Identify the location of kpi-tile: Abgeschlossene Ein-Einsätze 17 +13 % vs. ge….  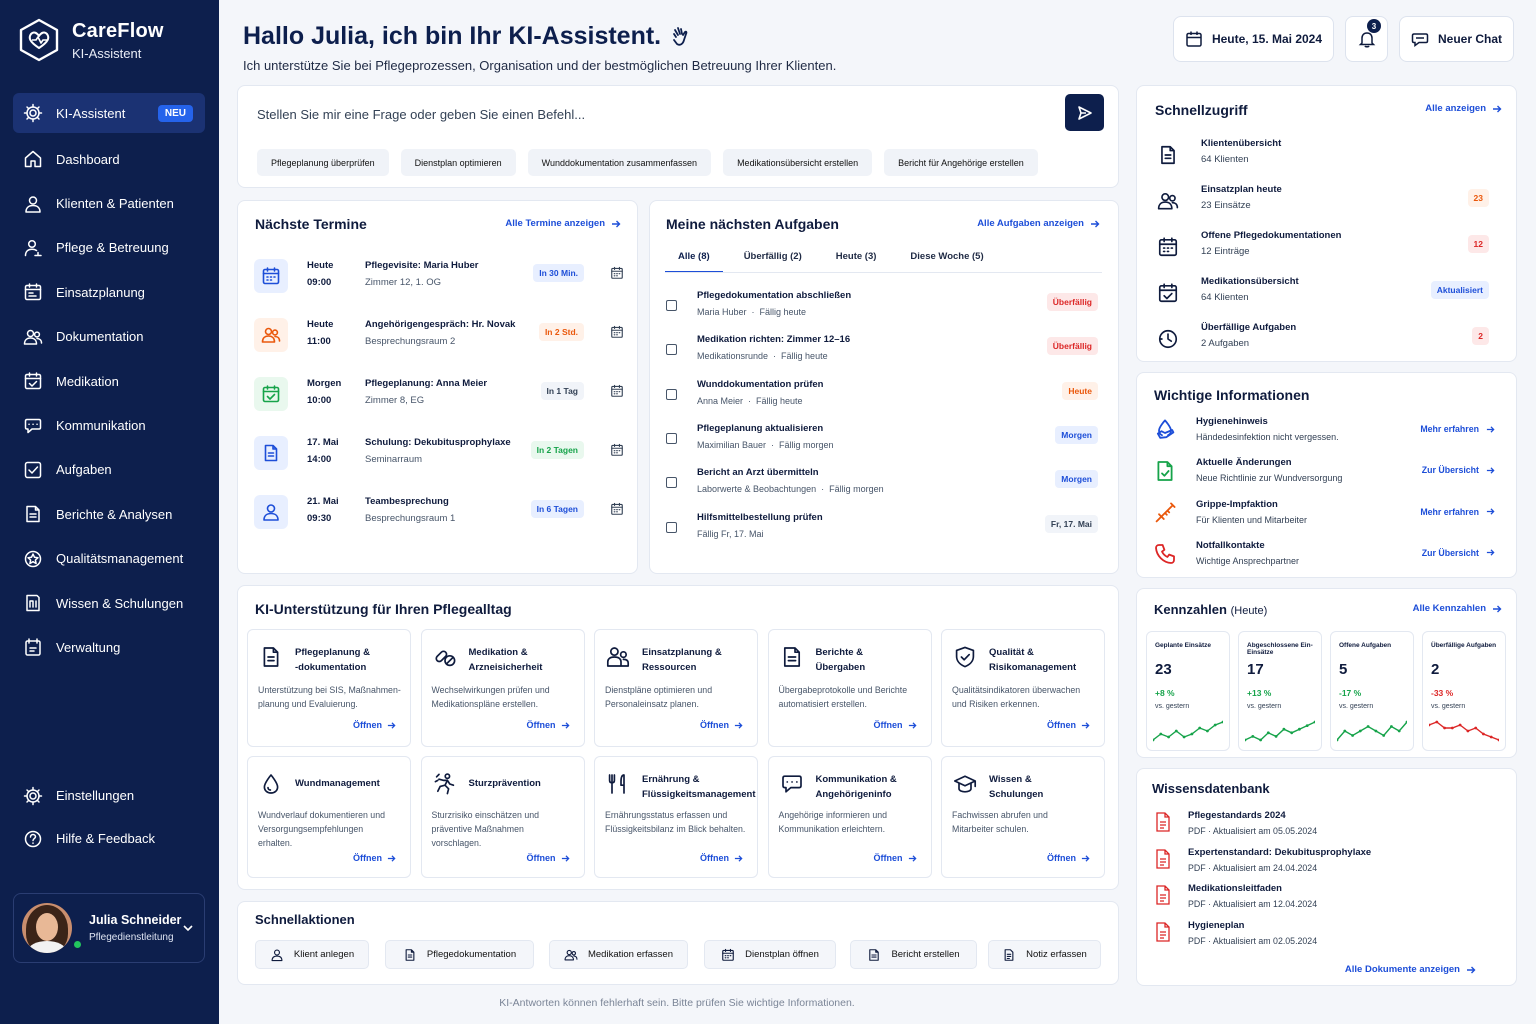
(1280, 691).